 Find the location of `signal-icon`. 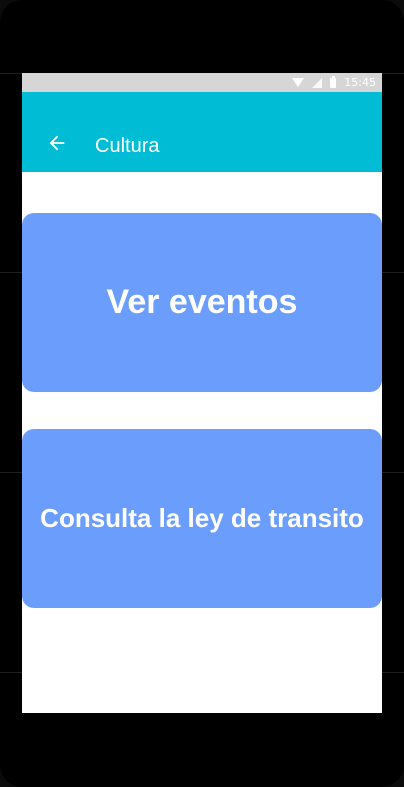

signal-icon is located at coordinates (317, 82).